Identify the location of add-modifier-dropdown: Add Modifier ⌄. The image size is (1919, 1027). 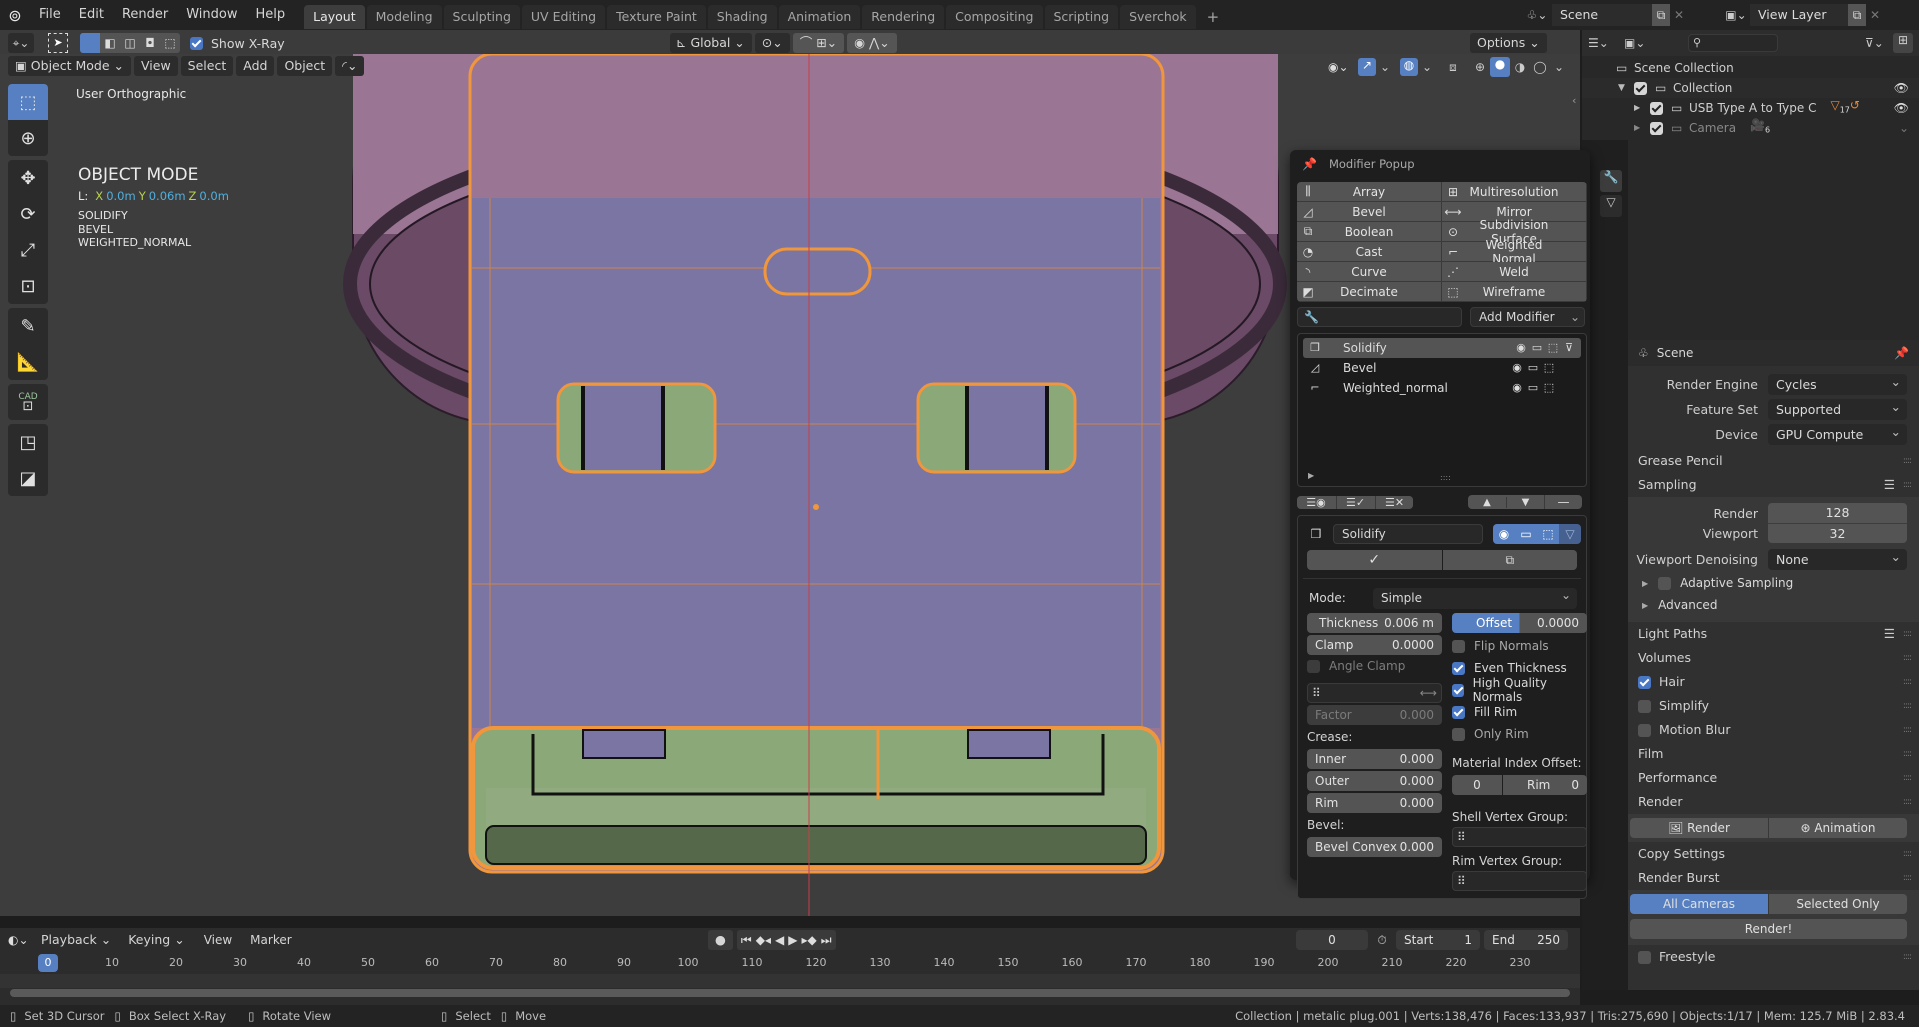
(1527, 317).